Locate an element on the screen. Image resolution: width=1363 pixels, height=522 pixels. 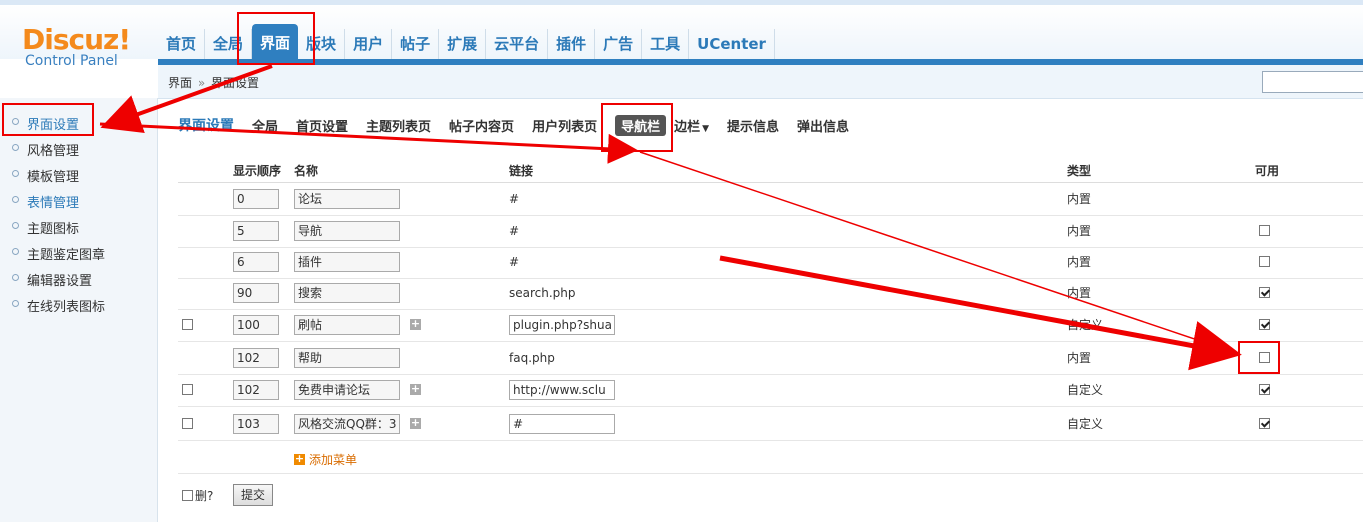
sidebar-item-label: 编辑器设置 is located at coordinates (60, 281).